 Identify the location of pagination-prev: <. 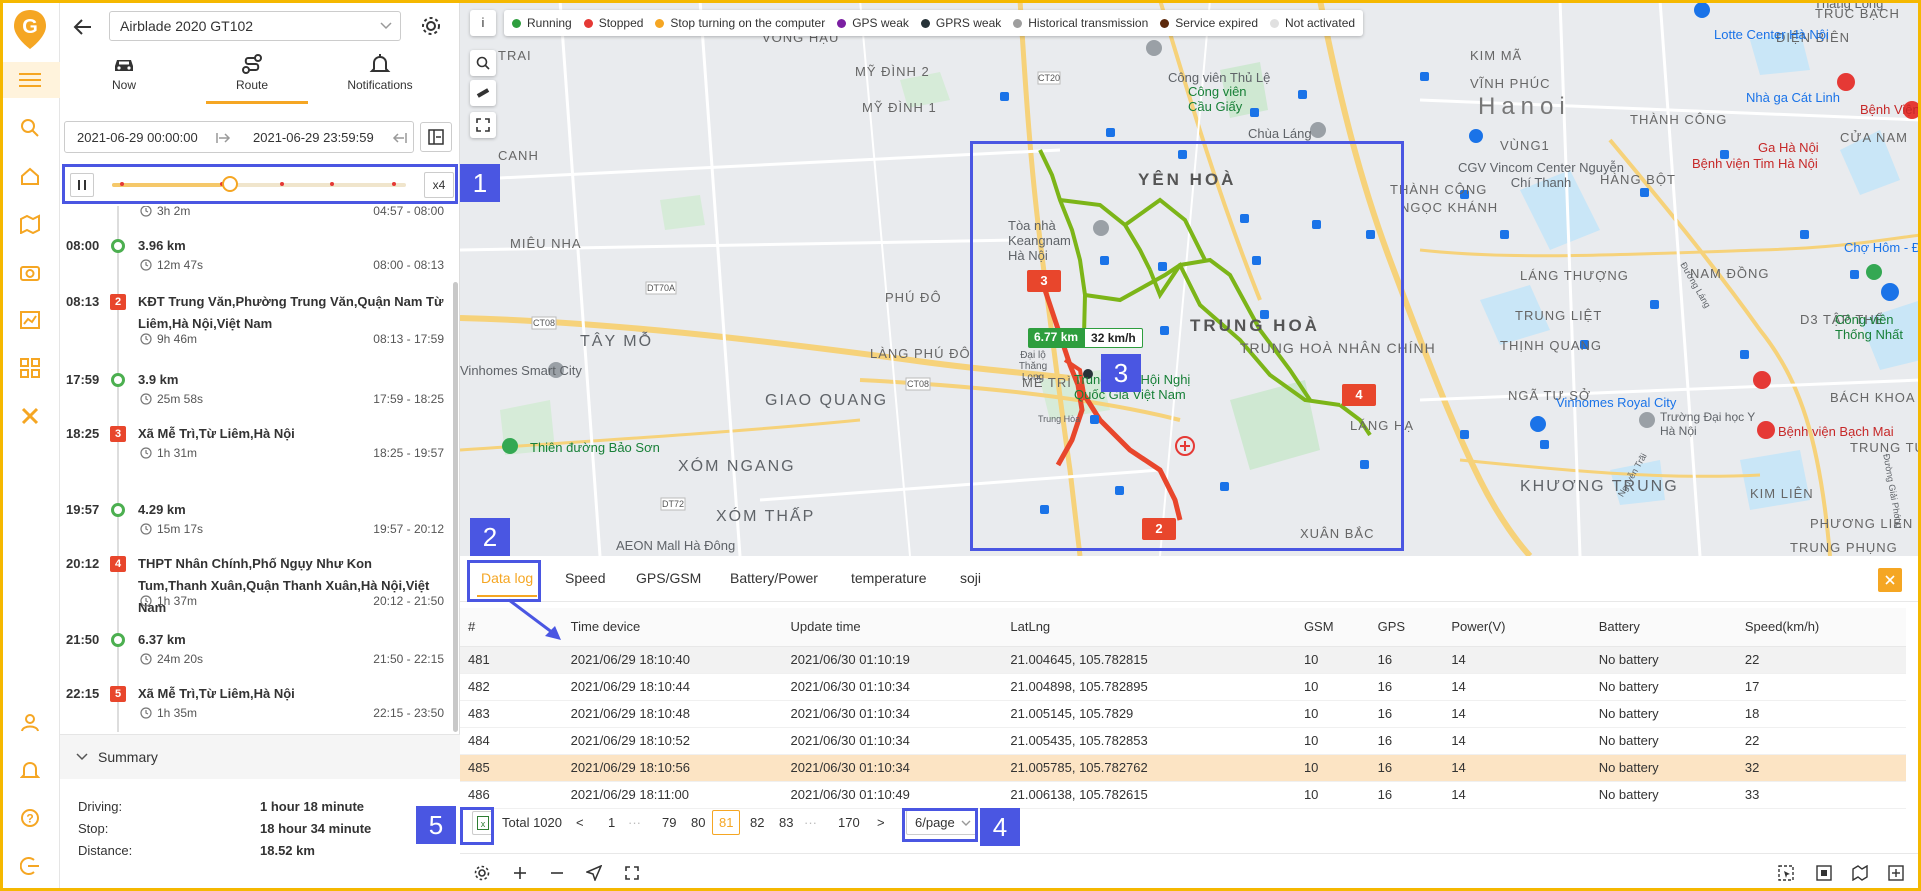
(580, 822).